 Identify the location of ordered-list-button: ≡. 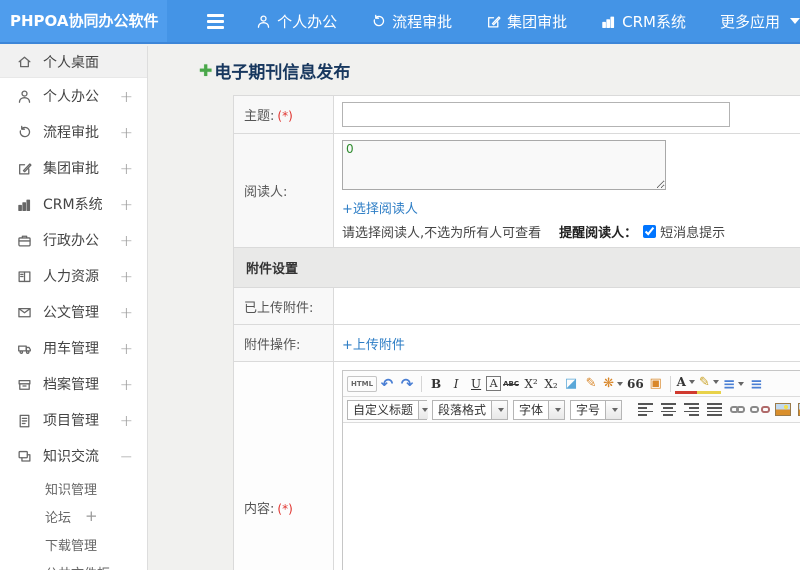
(734, 383).